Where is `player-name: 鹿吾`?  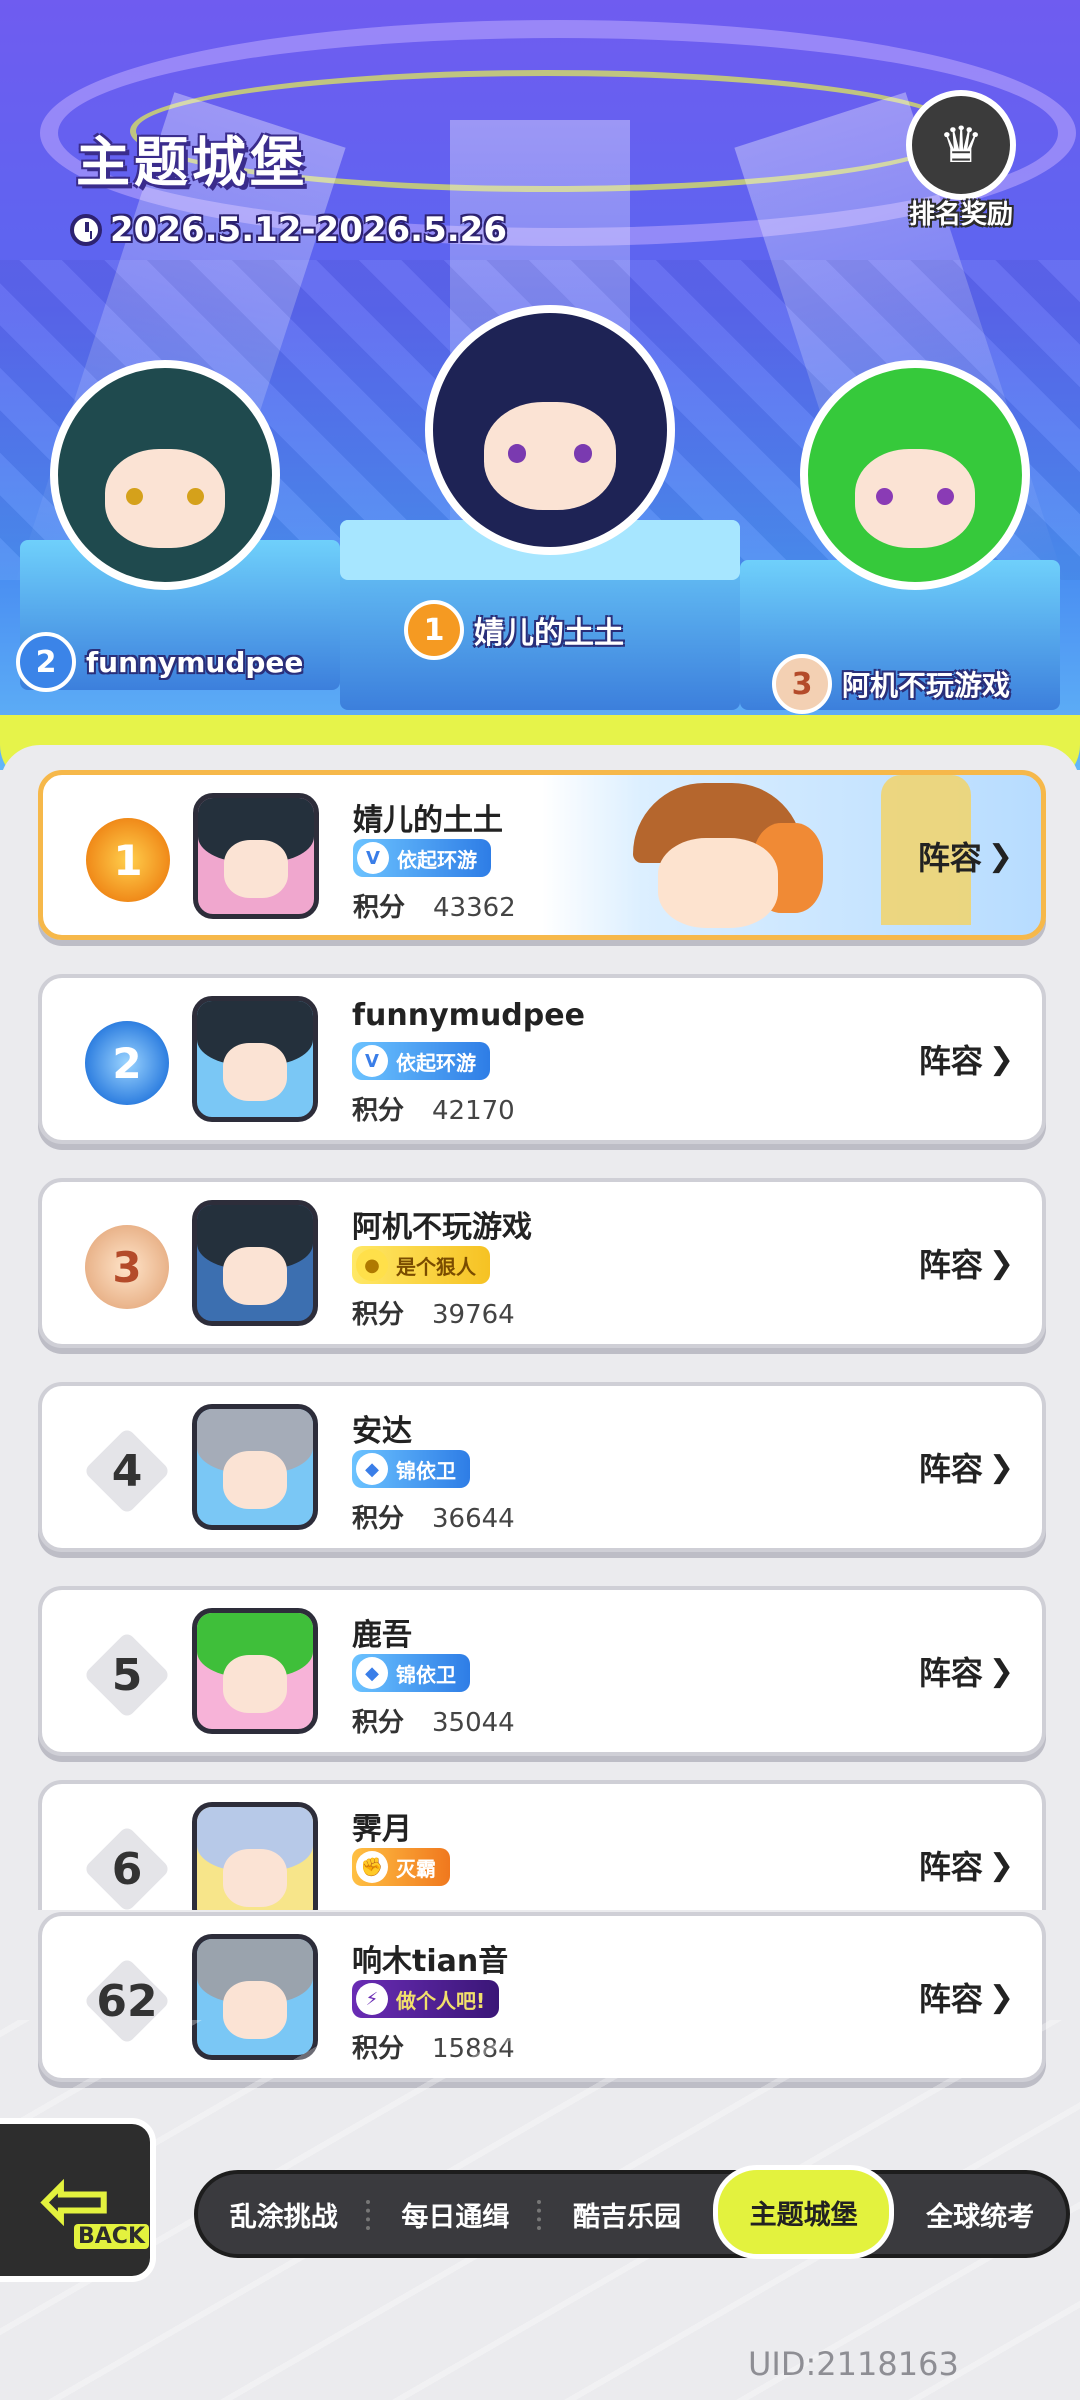 player-name: 鹿吾 is located at coordinates (382, 1635).